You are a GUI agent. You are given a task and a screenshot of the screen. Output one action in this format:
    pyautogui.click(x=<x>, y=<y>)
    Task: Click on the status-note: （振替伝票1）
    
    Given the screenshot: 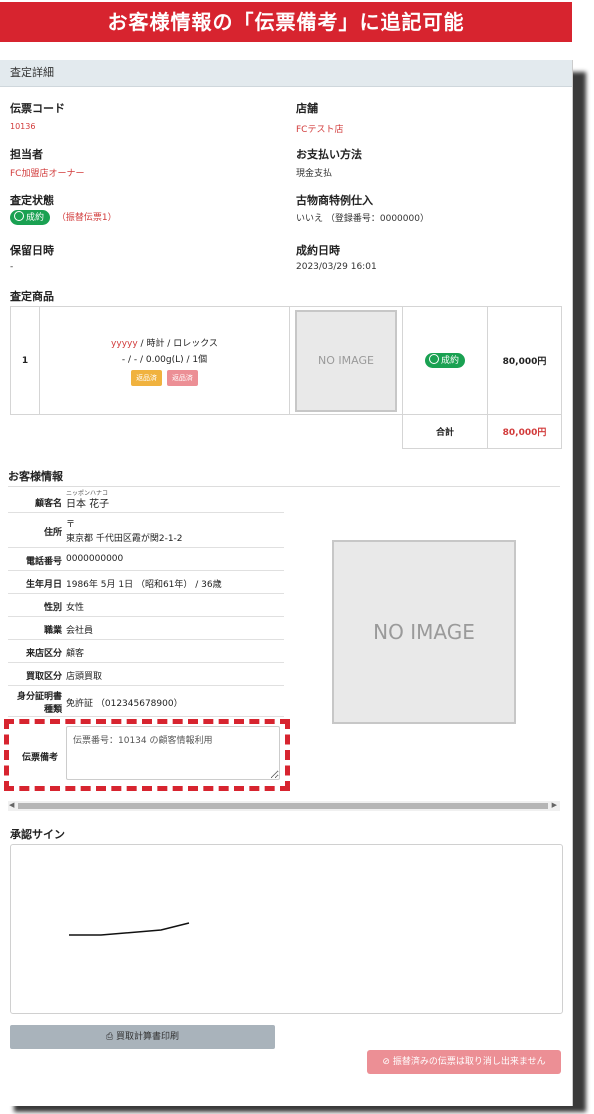 What is the action you would take?
    pyautogui.click(x=86, y=218)
    